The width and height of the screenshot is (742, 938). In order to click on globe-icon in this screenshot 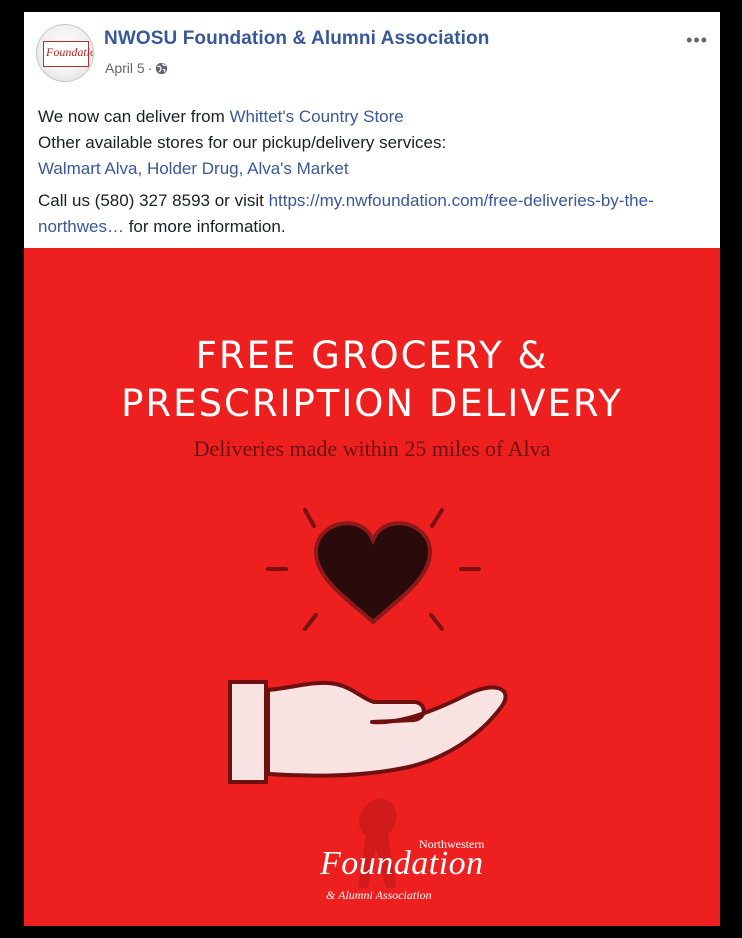, I will do `click(161, 68)`.